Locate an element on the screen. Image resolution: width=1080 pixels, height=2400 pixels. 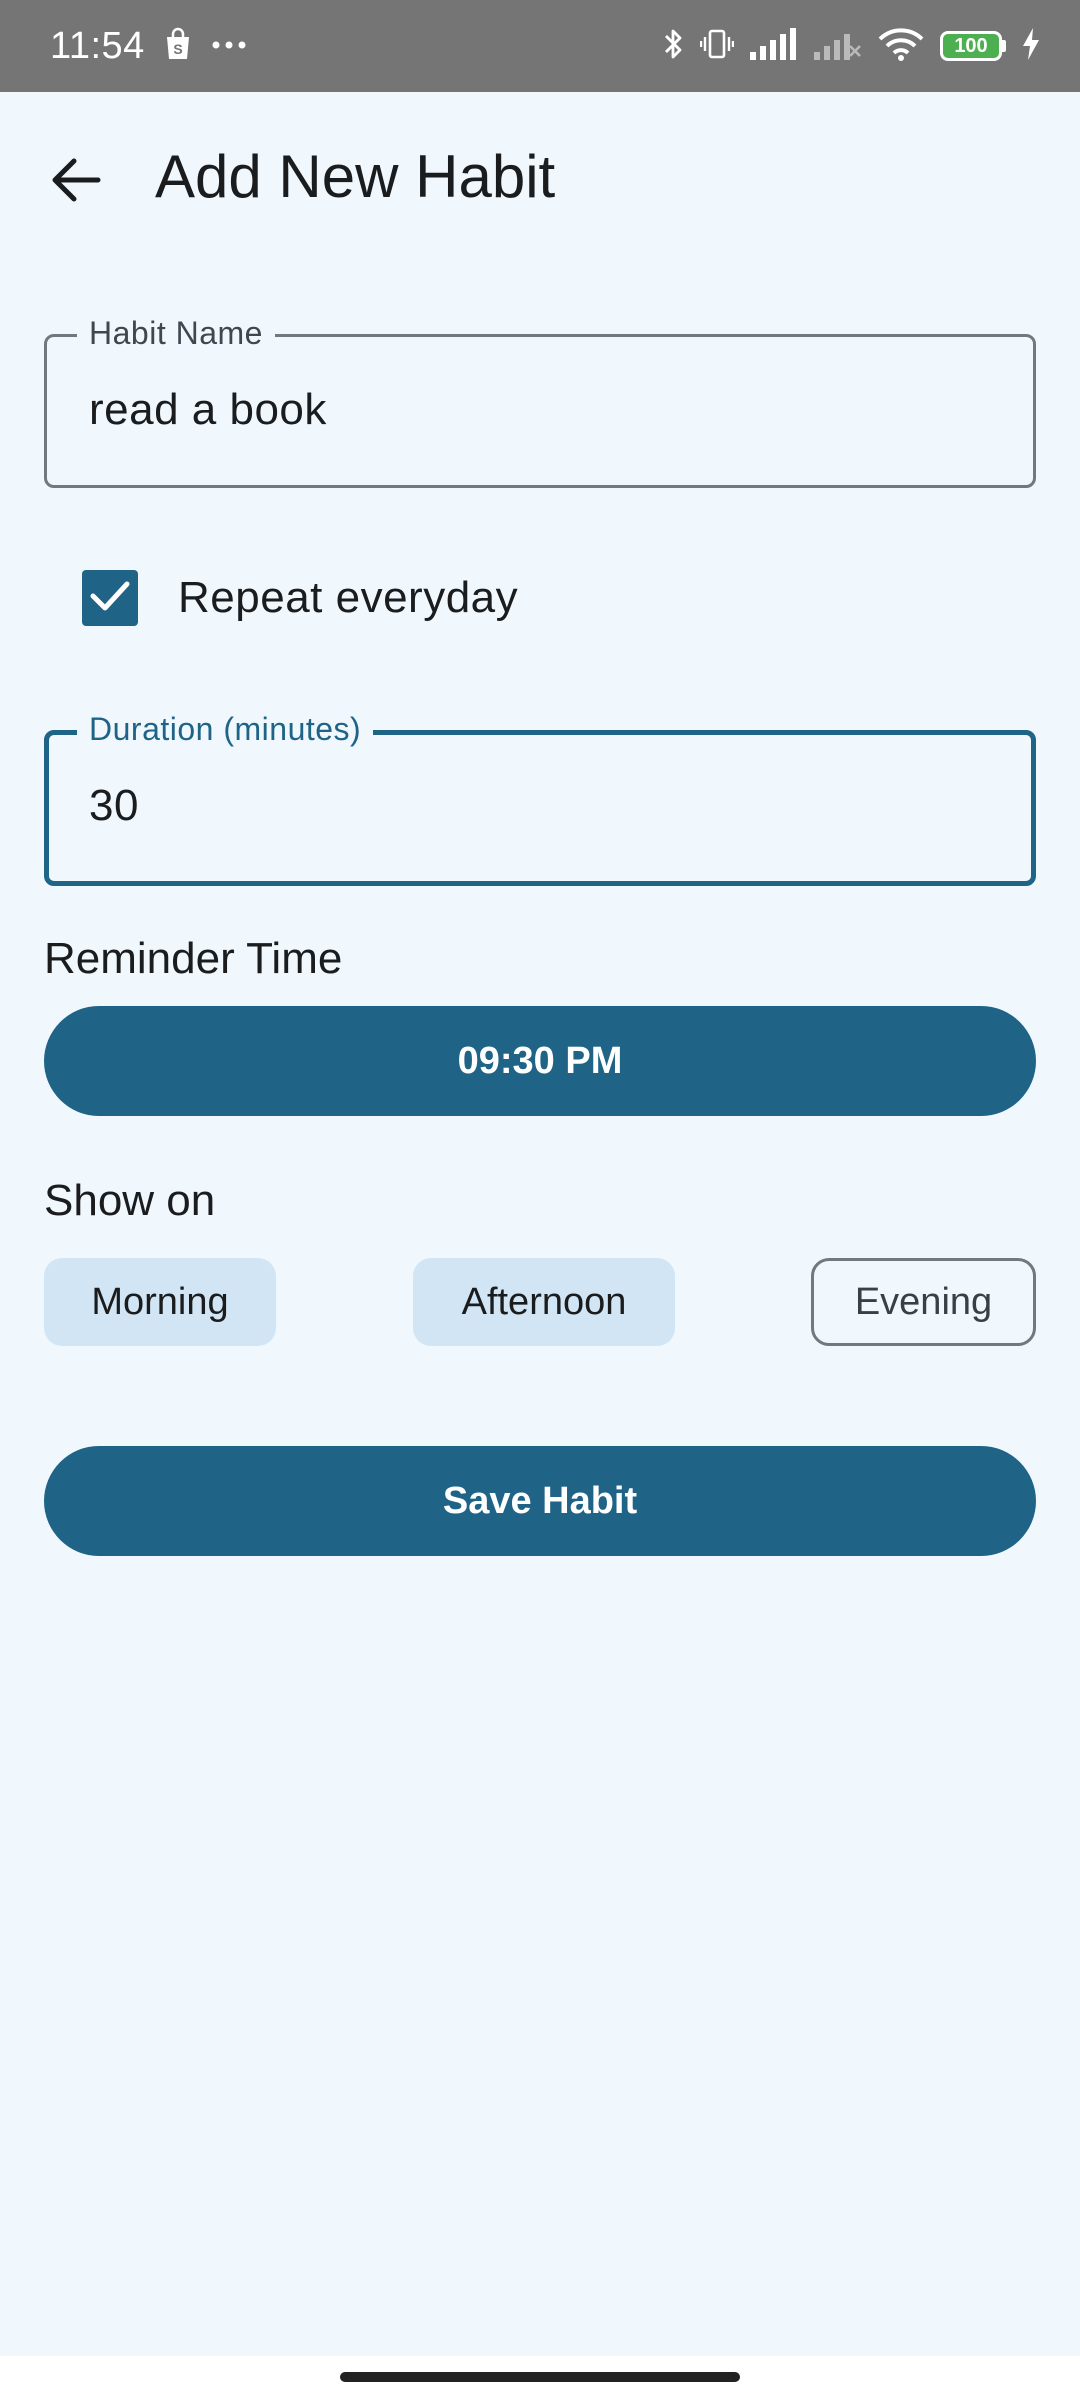
shopping-bag-icon: S is located at coordinates (178, 46).